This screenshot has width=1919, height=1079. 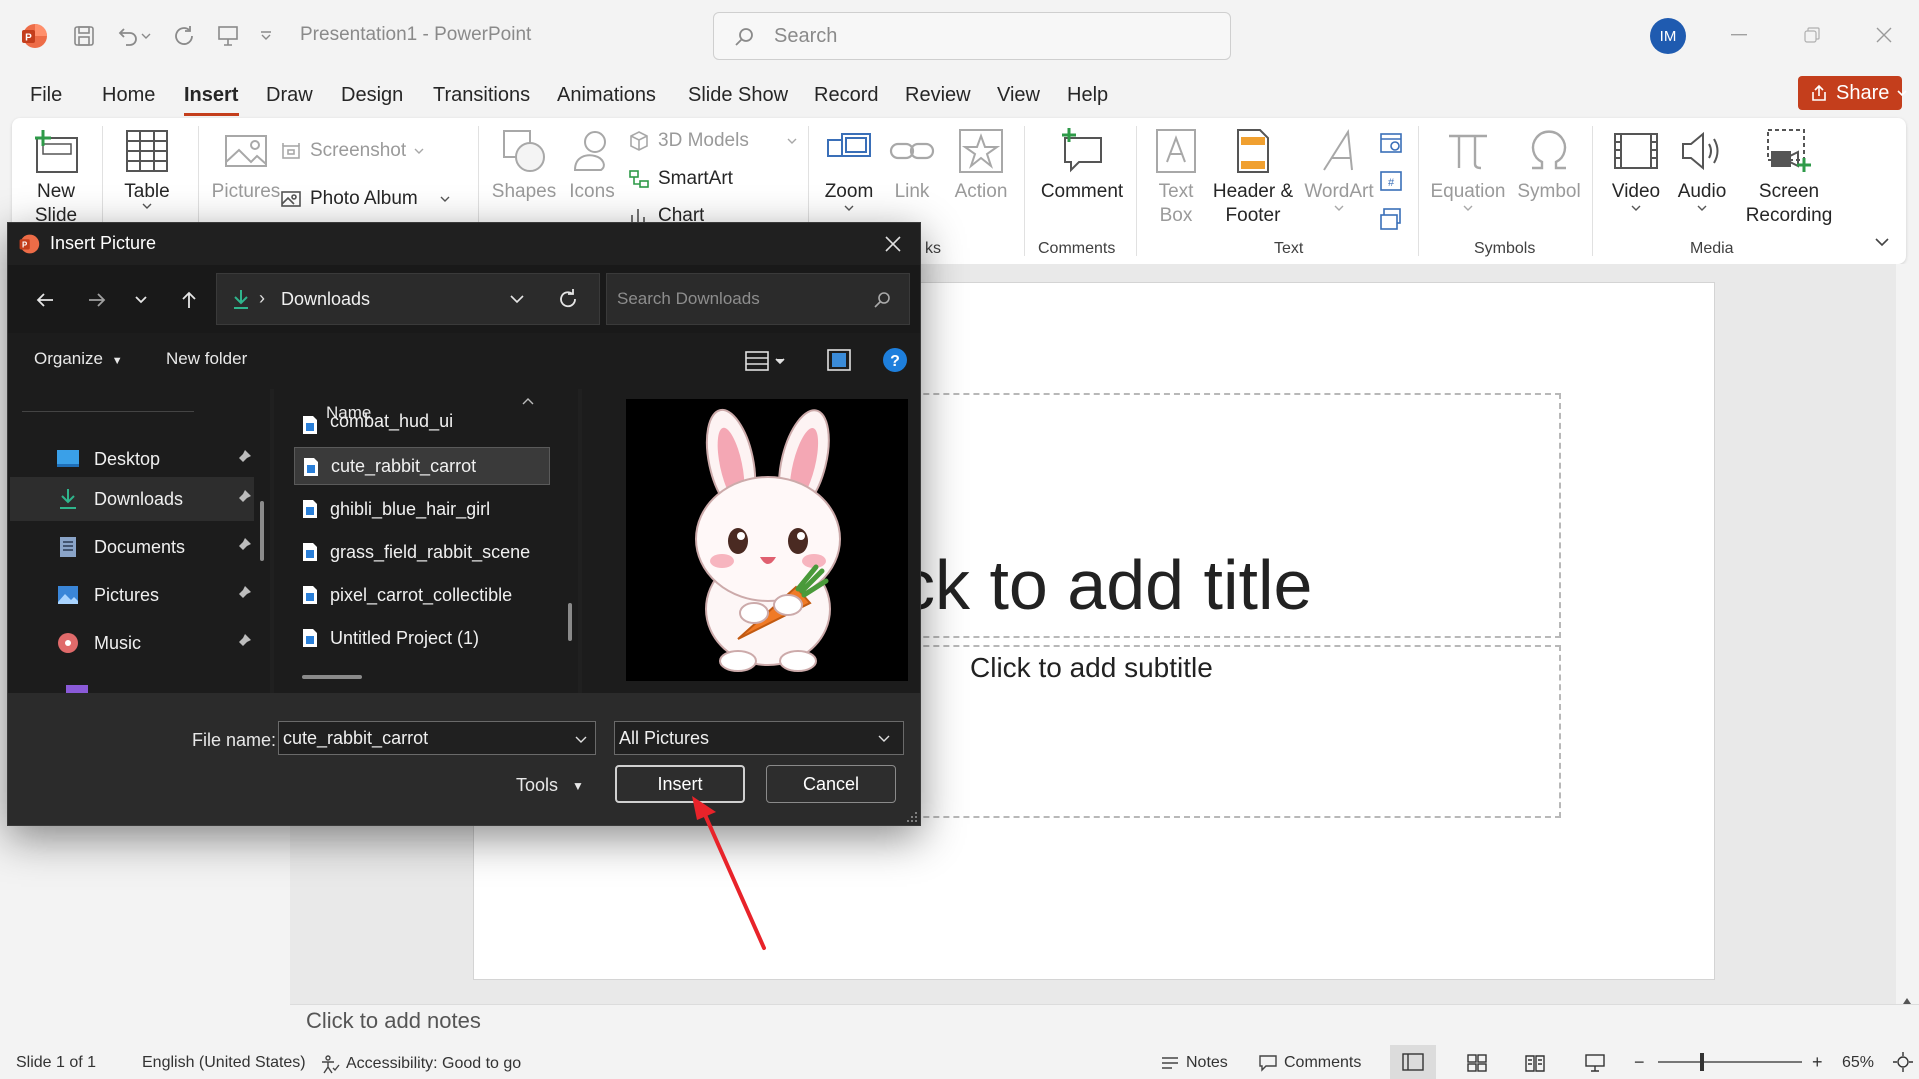 I want to click on tab-slide-show: Slide Show, so click(x=738, y=95).